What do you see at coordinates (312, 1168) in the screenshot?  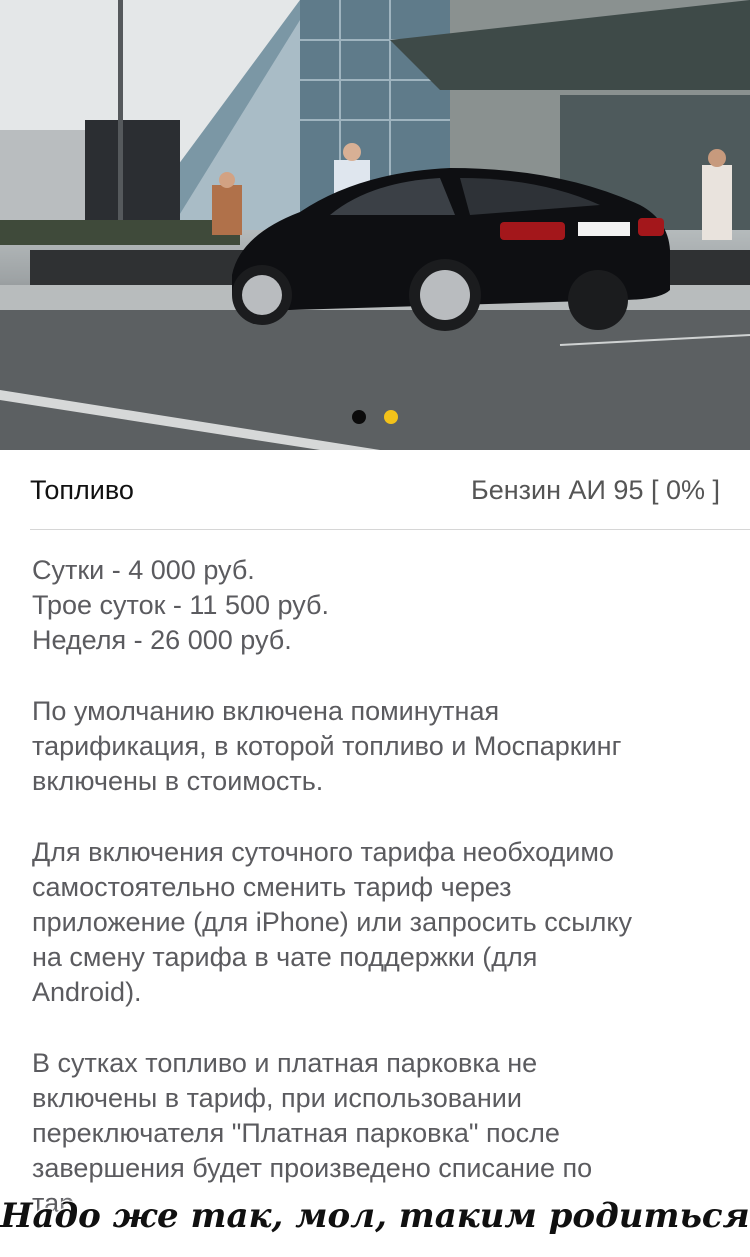 I see `paragraph-line: завершения будет произведено списание по` at bounding box center [312, 1168].